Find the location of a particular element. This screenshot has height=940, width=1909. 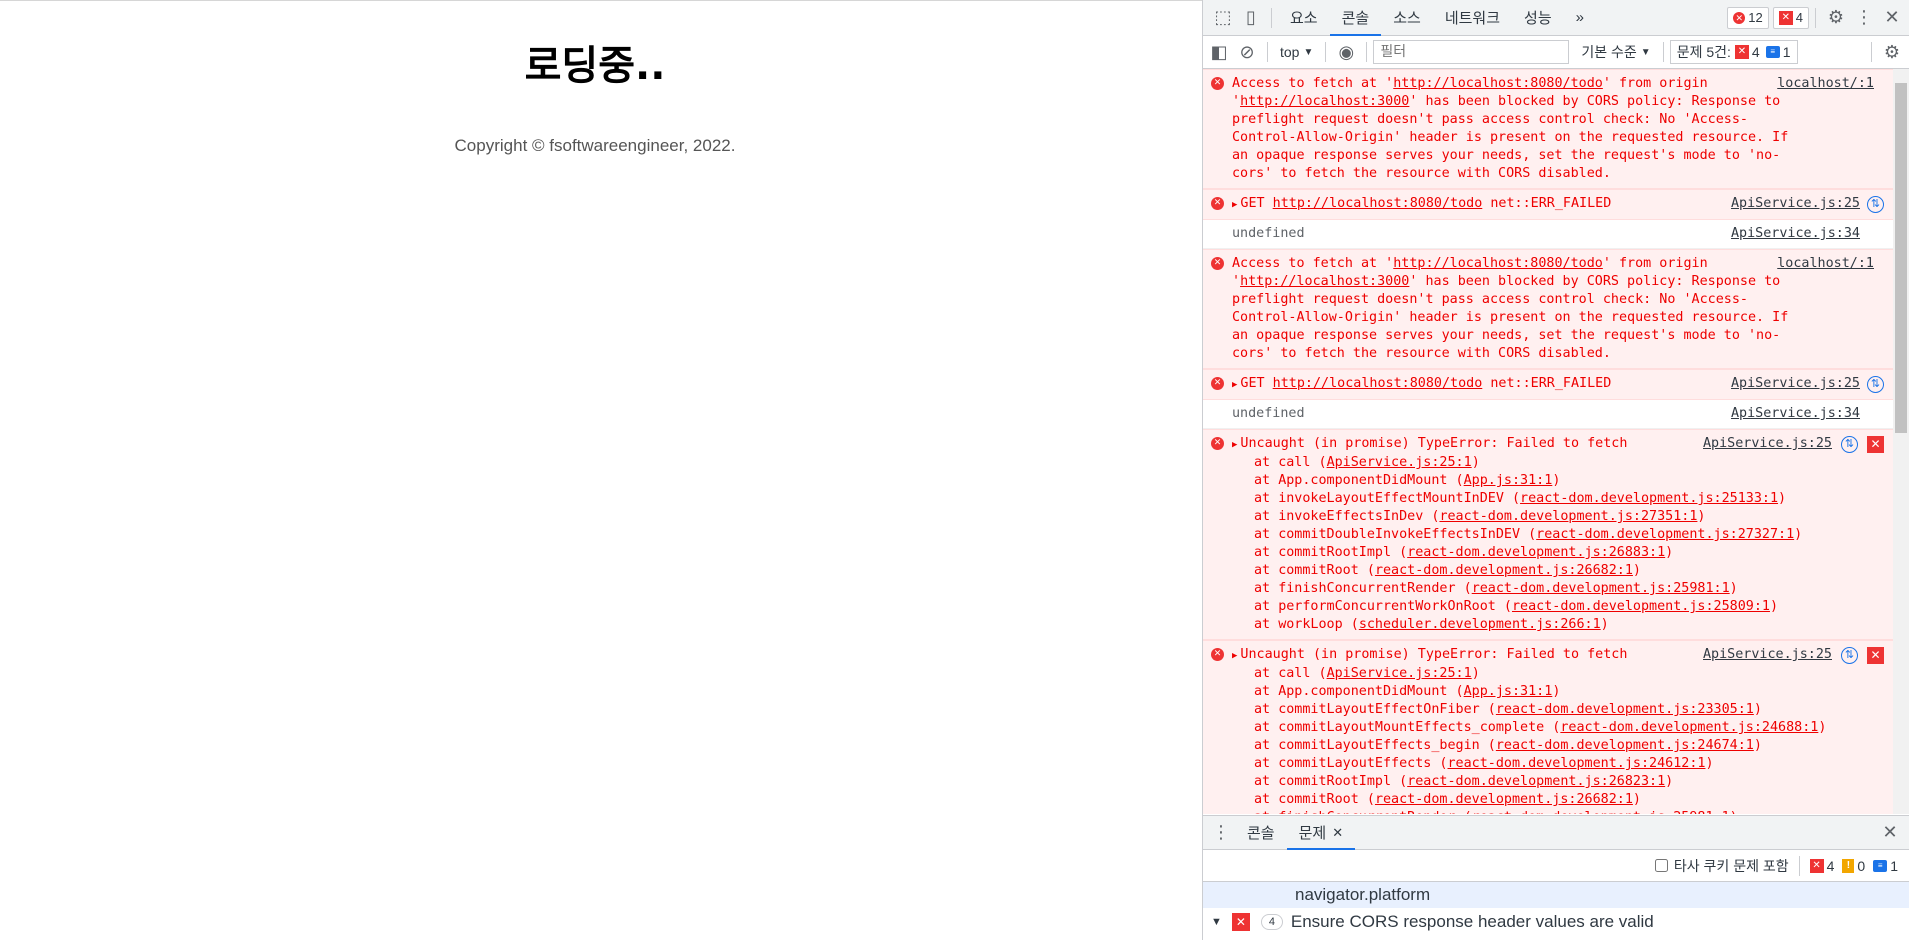

net-status: net::ERR_FAILED is located at coordinates (1551, 383).